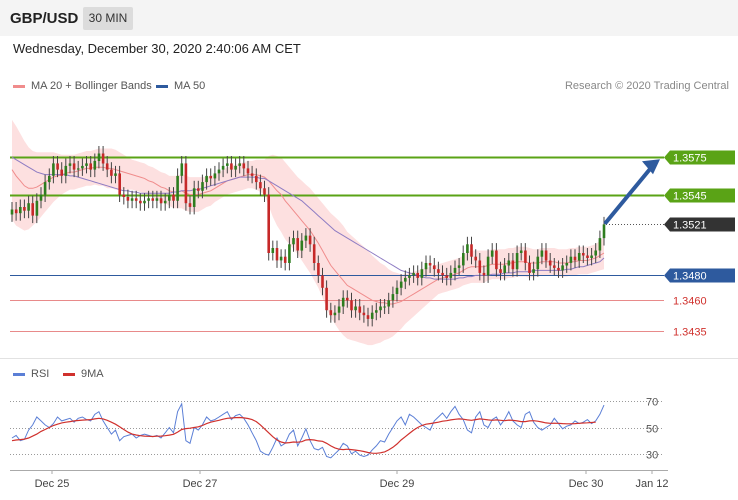  Describe the element at coordinates (308, 430) in the screenshot. I see `rsi-line` at that location.